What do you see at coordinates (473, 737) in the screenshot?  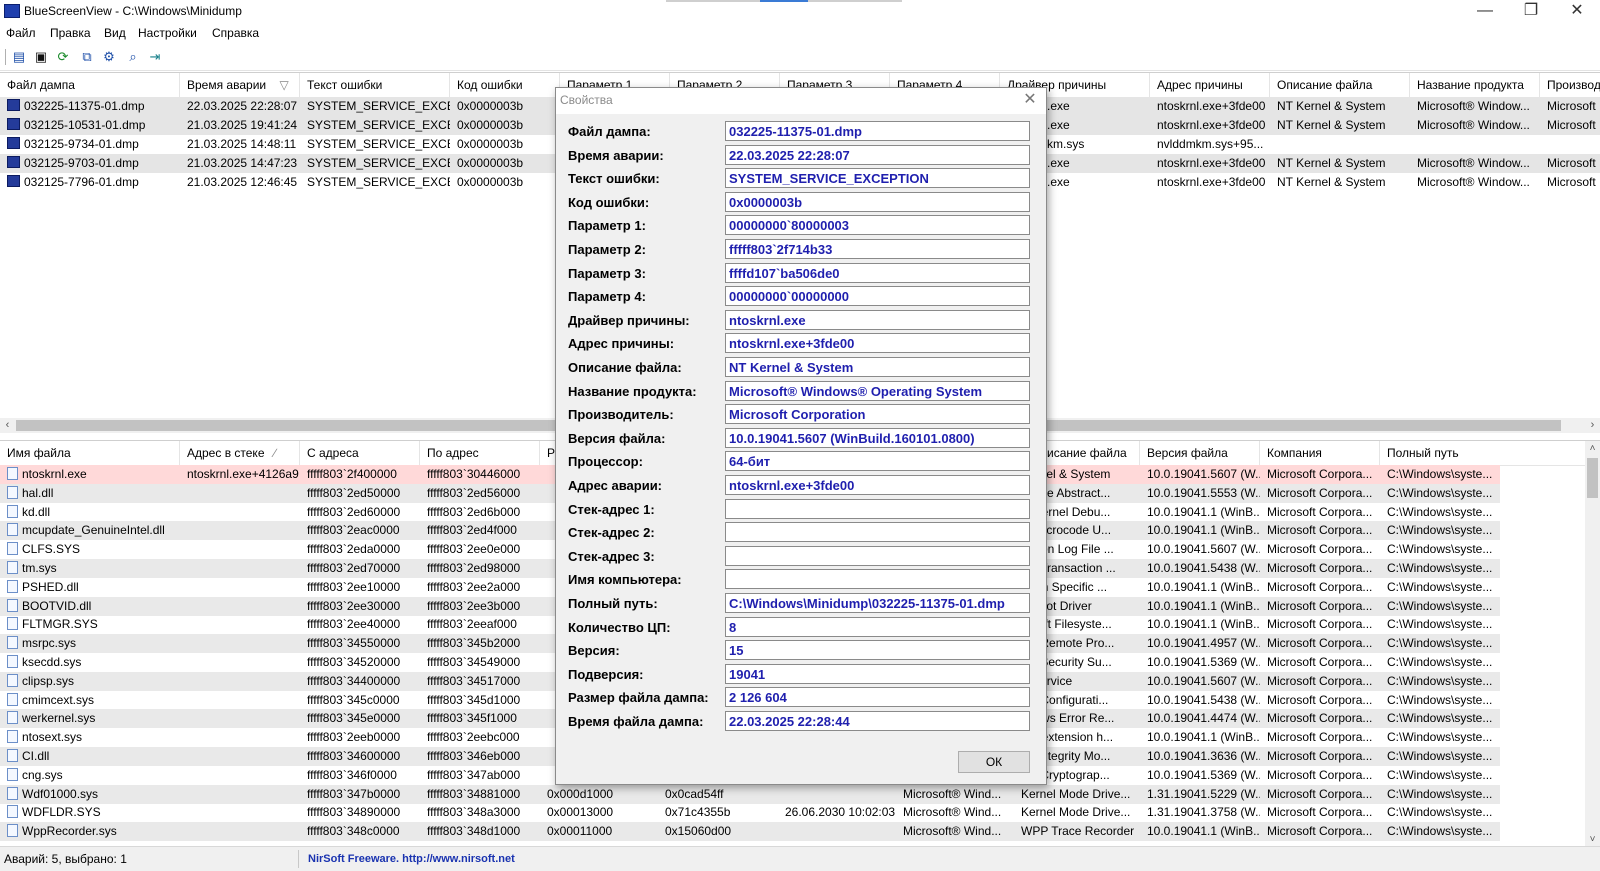 I see `to-address-cell: fffff803`2eebc000` at bounding box center [473, 737].